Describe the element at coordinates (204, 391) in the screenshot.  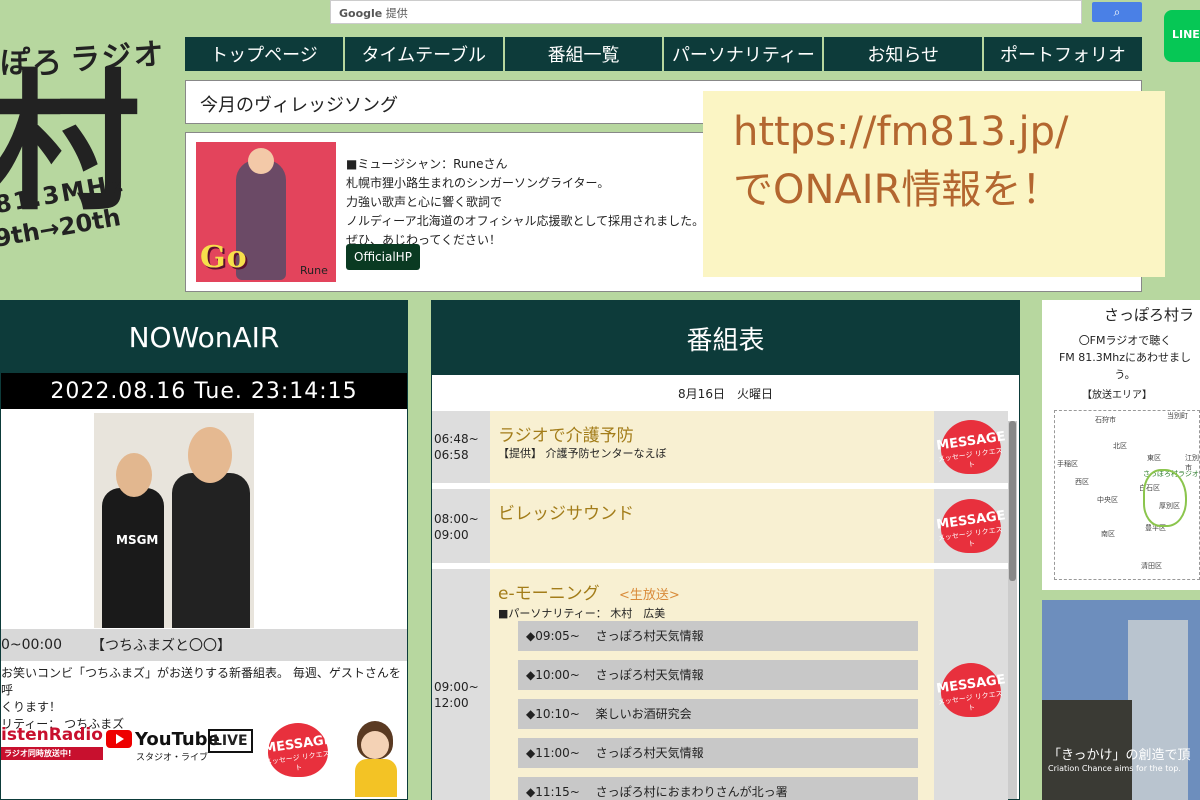
I see `current-datetime: 2022.08.16 Tue. 23:14:15` at that location.